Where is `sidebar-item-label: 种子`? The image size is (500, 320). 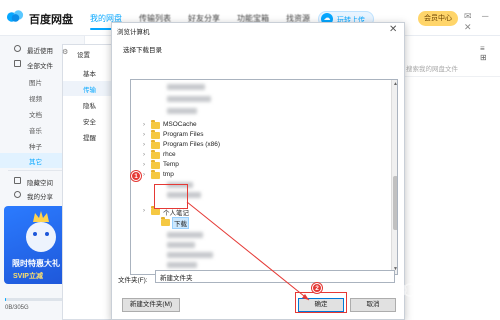 sidebar-item-label: 种子 is located at coordinates (35, 147).